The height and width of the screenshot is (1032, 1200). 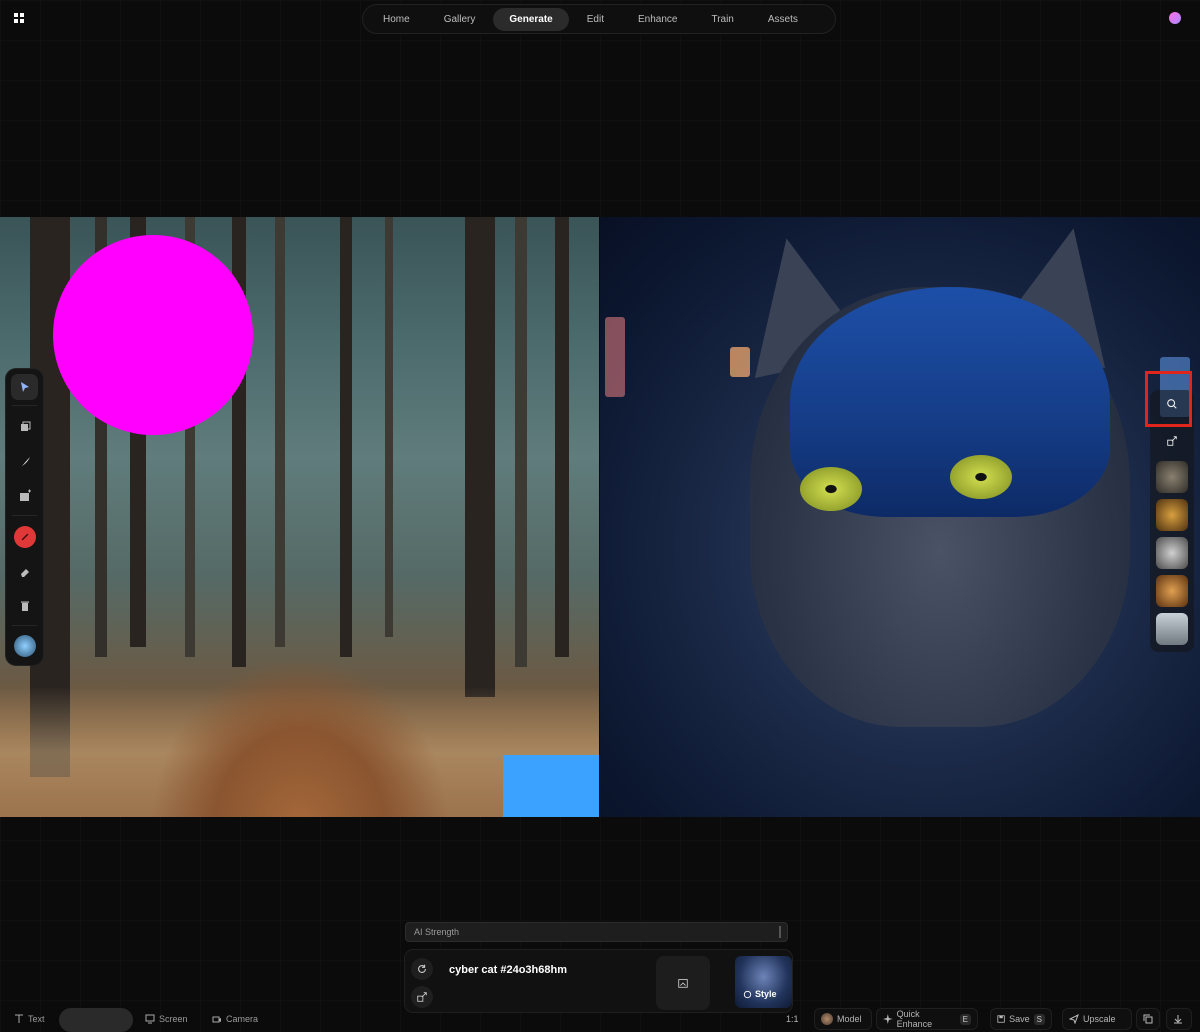 I want to click on brush-icon, so click(x=24, y=462).